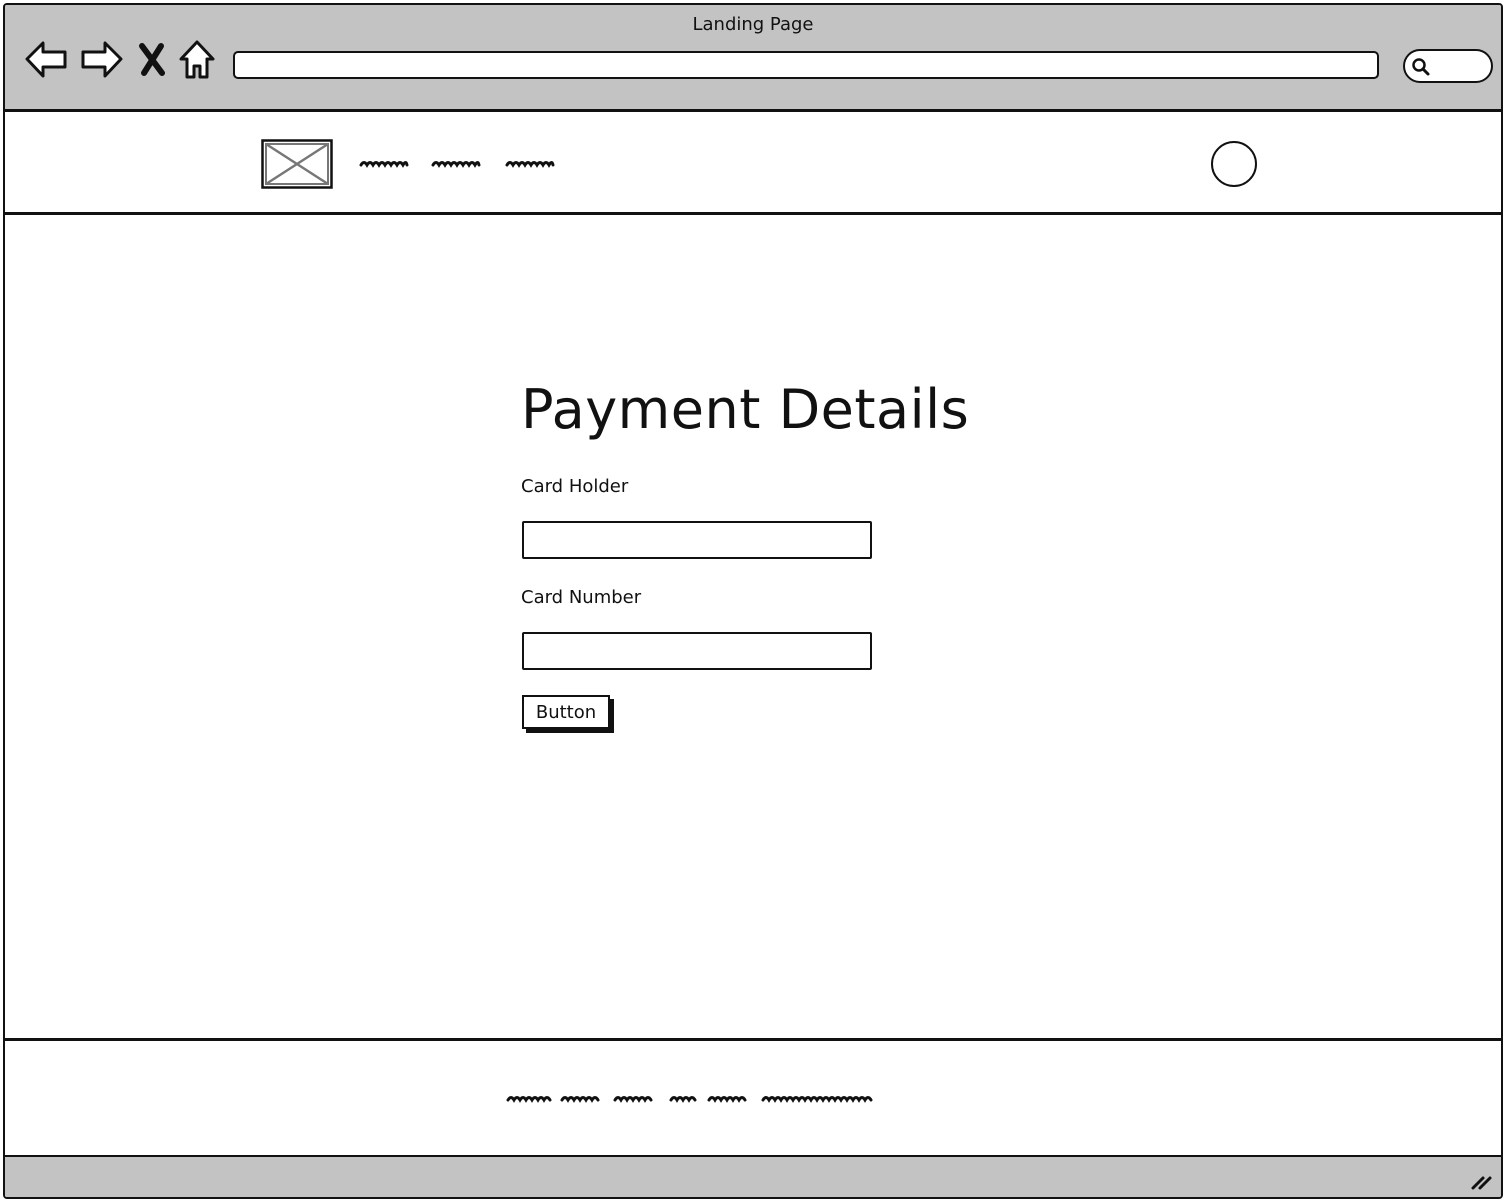 The height and width of the screenshot is (1203, 1508). Describe the element at coordinates (581, 597) in the screenshot. I see `card-number-label: Card Number` at that location.